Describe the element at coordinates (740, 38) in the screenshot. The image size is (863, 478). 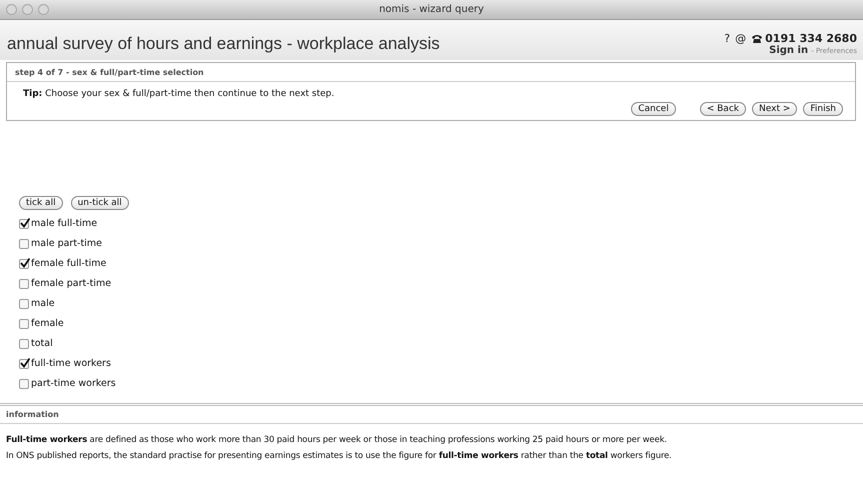
I see `email-link: @` at that location.